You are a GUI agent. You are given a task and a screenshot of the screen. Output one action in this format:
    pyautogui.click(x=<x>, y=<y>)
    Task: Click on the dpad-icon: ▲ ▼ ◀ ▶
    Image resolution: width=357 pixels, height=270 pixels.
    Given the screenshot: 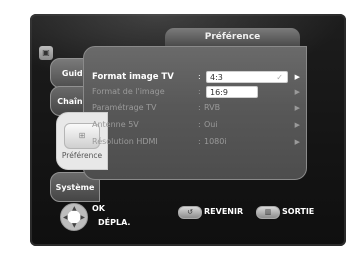 What is the action you would take?
    pyautogui.click(x=74, y=217)
    